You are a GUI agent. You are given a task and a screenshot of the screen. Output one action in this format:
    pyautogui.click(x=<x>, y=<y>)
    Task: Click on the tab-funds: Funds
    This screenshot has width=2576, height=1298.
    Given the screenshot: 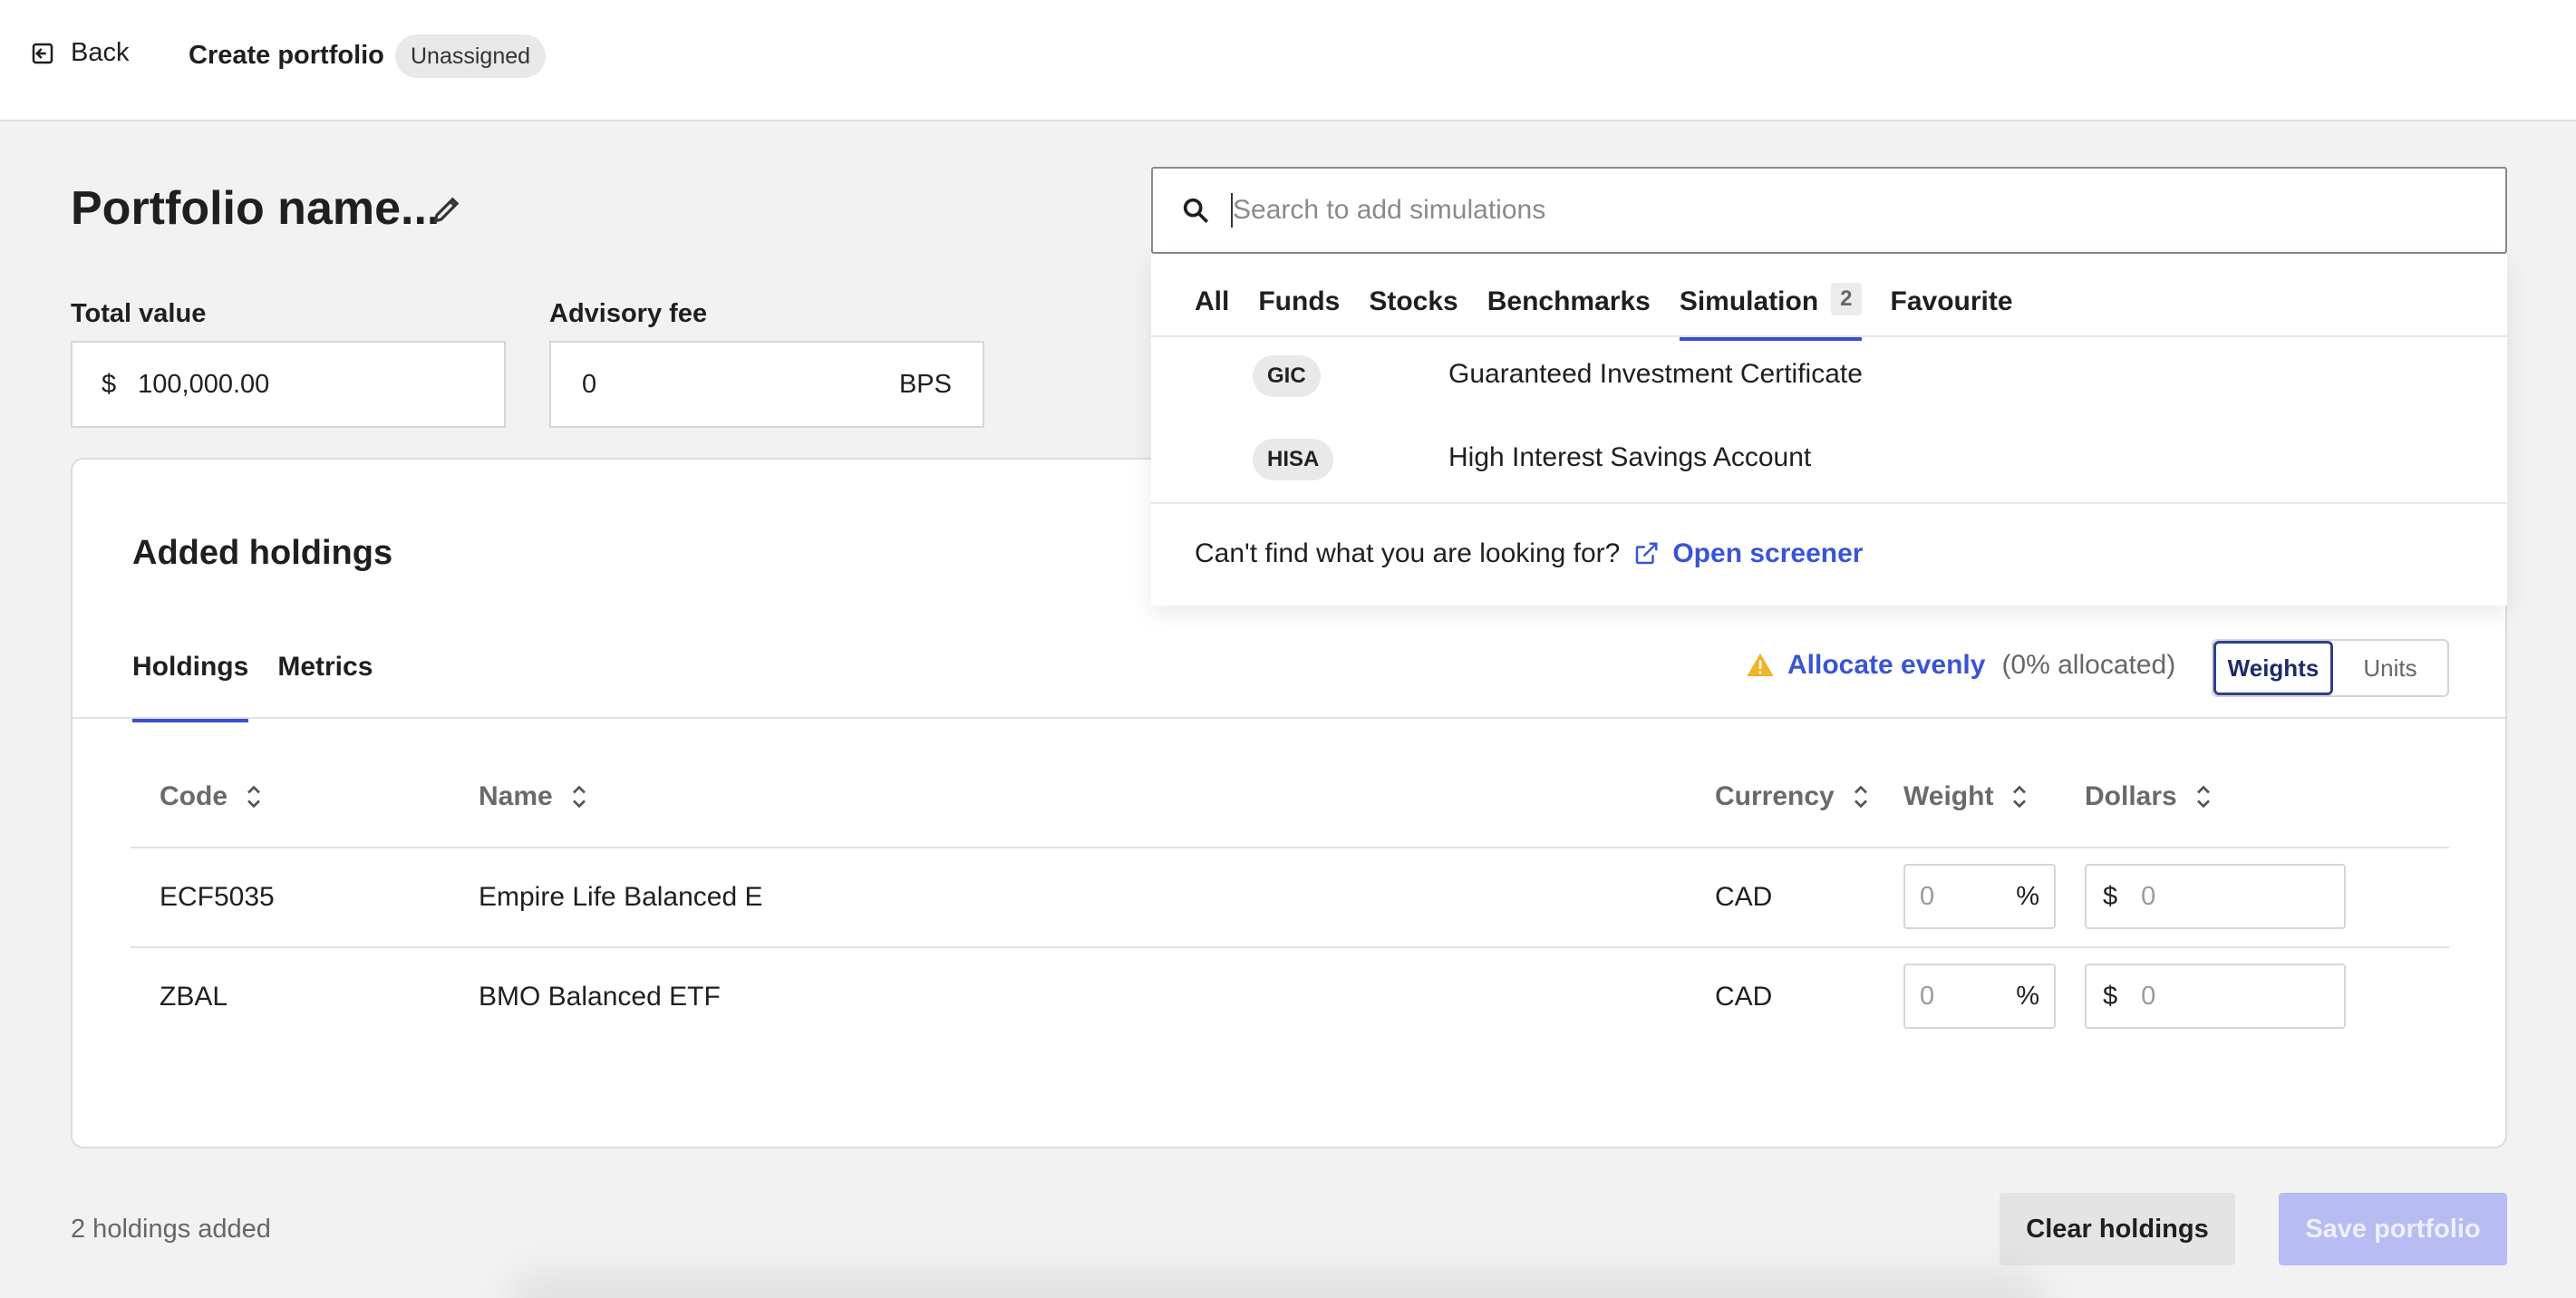 What is the action you would take?
    pyautogui.click(x=1299, y=313)
    